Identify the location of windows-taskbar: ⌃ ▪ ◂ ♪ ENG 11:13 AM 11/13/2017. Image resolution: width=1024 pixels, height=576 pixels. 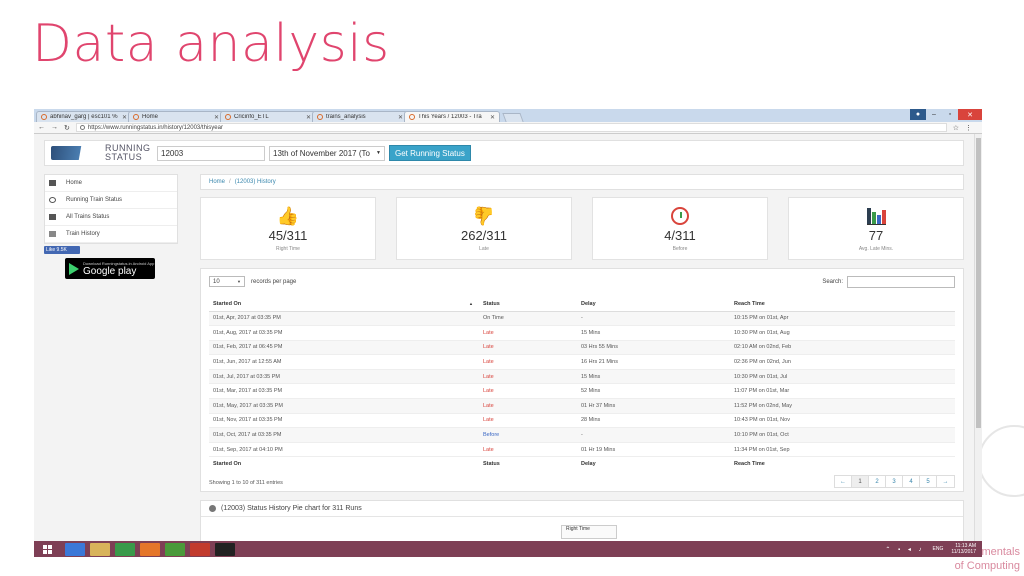
(508, 549).